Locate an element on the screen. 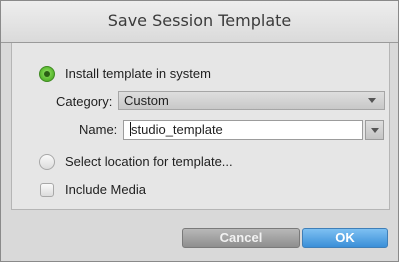 The height and width of the screenshot is (266, 404). name-input: studio_template is located at coordinates (243, 130).